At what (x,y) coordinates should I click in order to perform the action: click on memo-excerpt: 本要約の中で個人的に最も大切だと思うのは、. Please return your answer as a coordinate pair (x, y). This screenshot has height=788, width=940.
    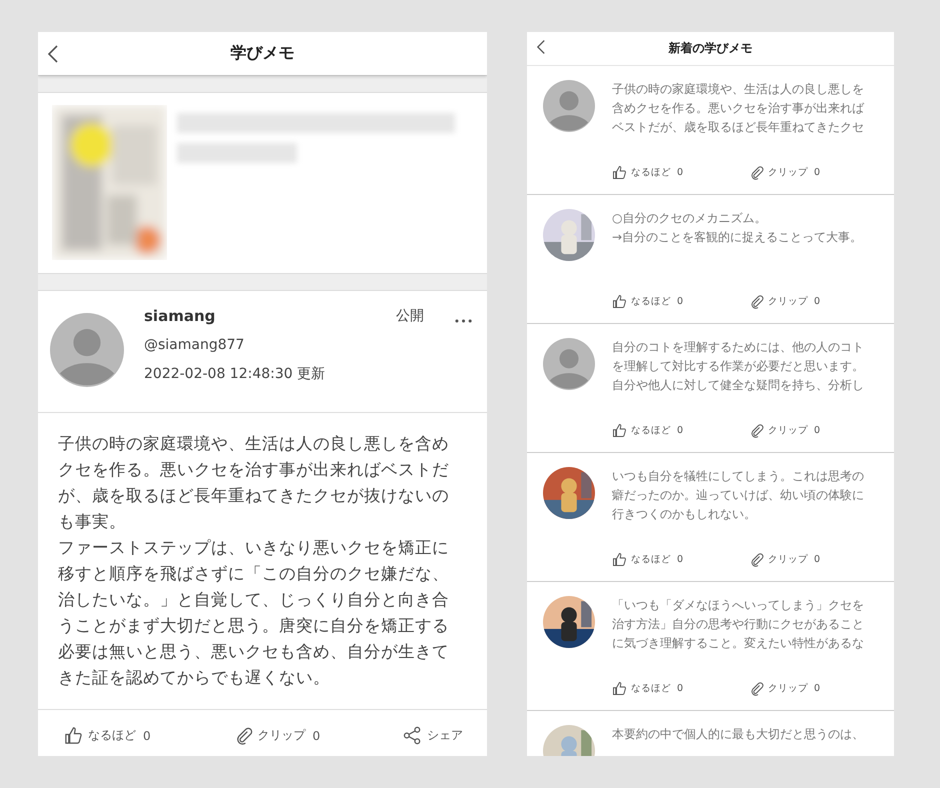
    Looking at the image, I should click on (738, 734).